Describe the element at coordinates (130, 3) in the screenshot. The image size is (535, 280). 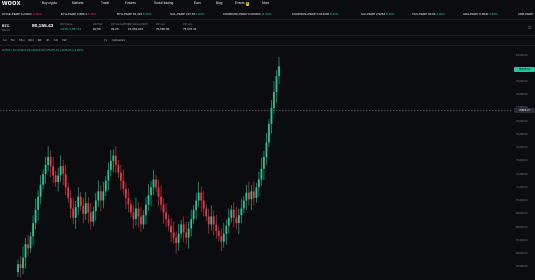
I see `nav-item-futures: Futures` at that location.